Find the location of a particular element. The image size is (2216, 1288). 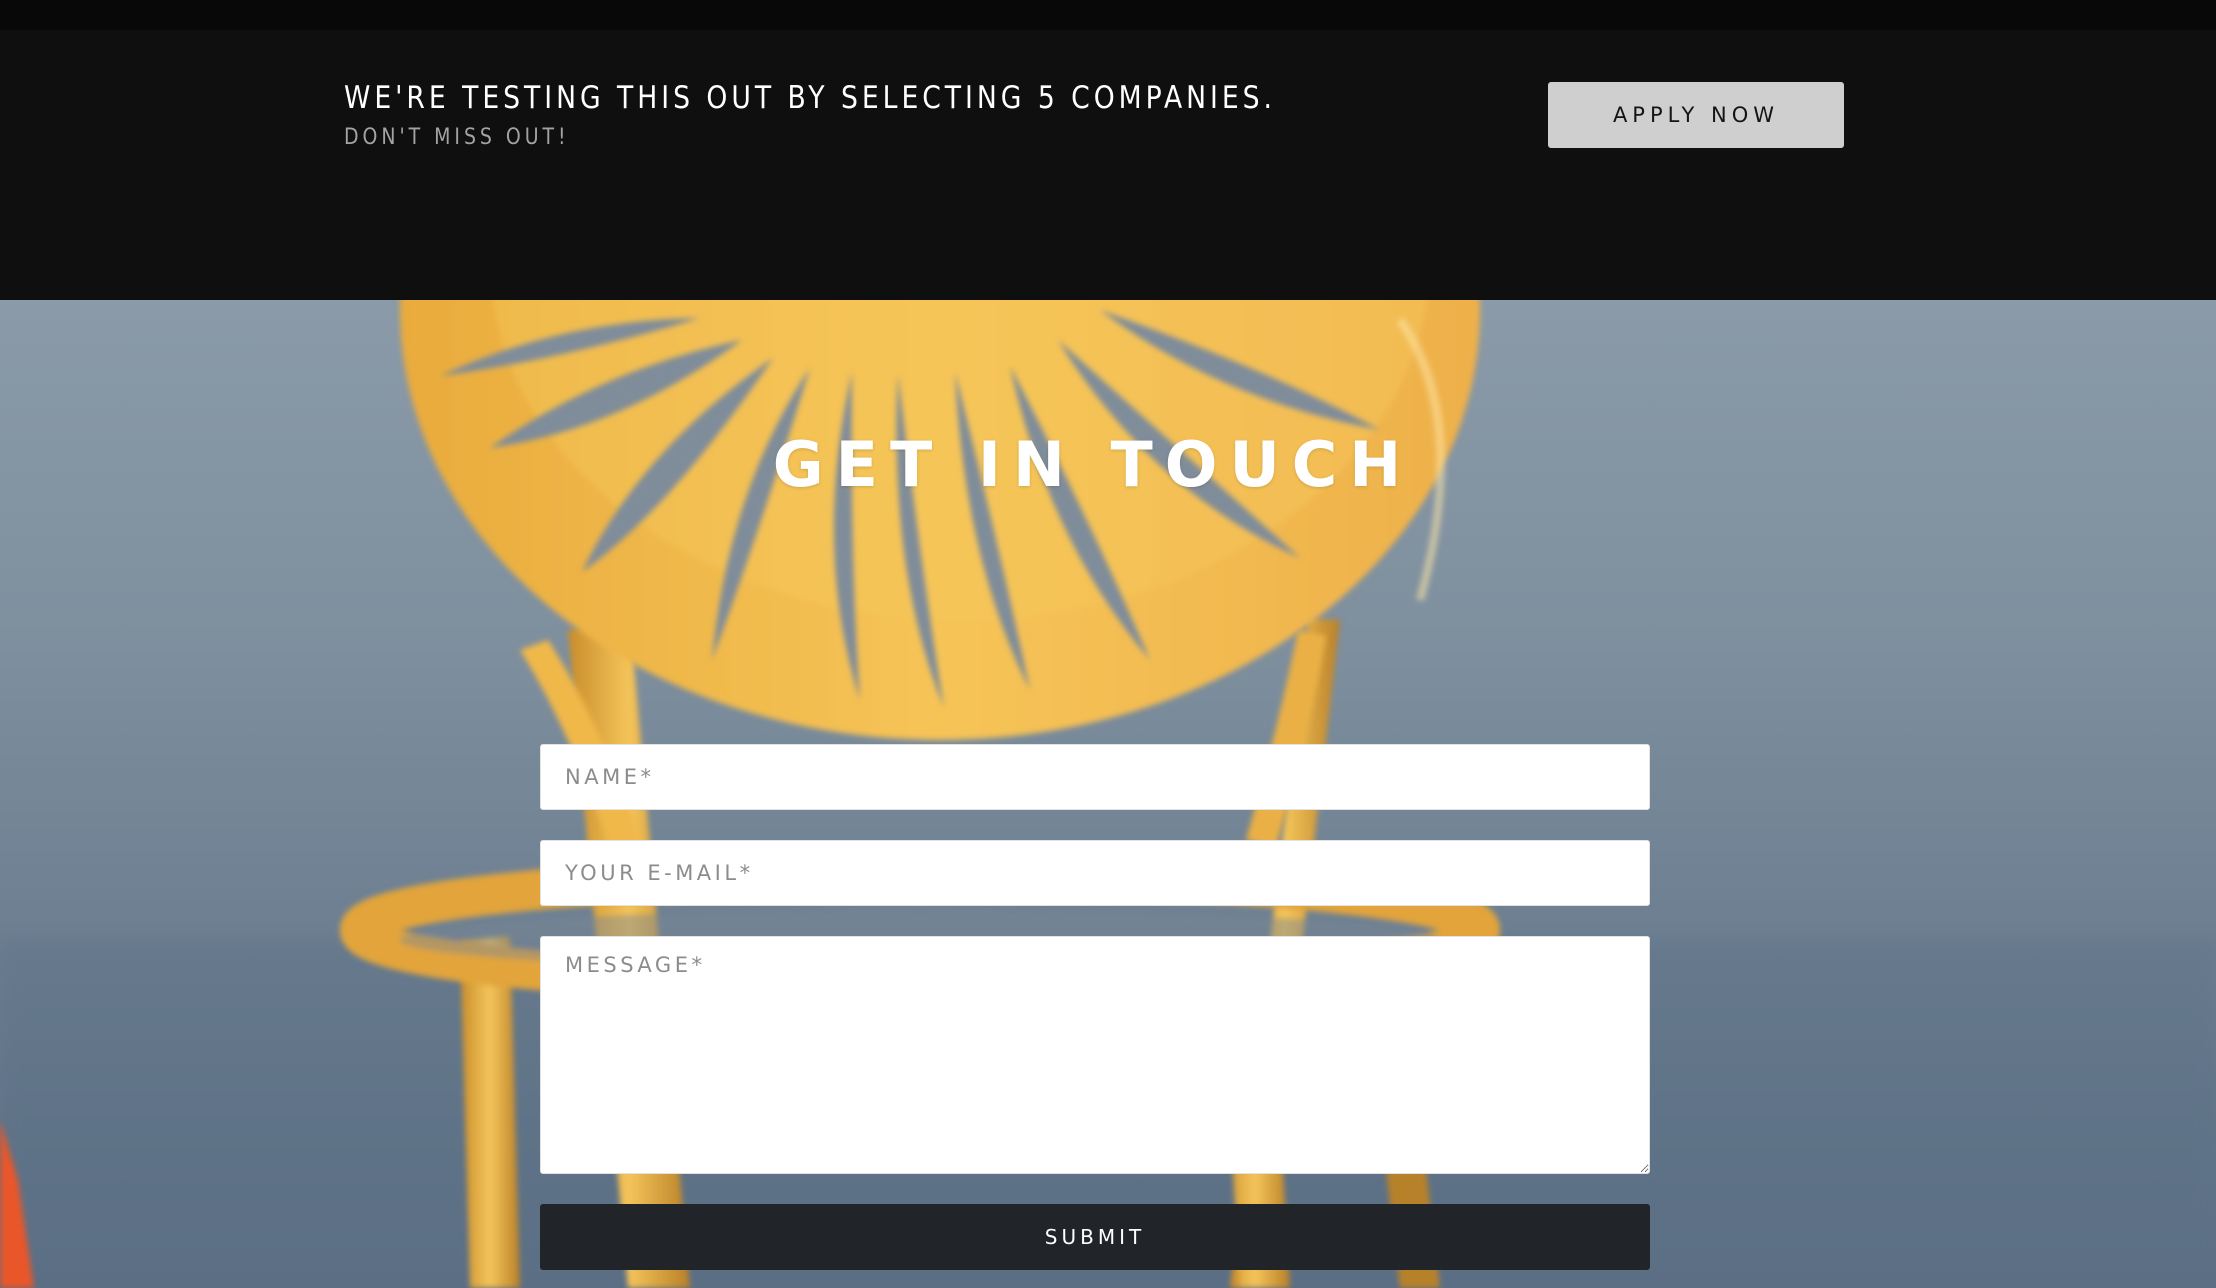

apply-now-button: APPLY NOW is located at coordinates (1696, 115).